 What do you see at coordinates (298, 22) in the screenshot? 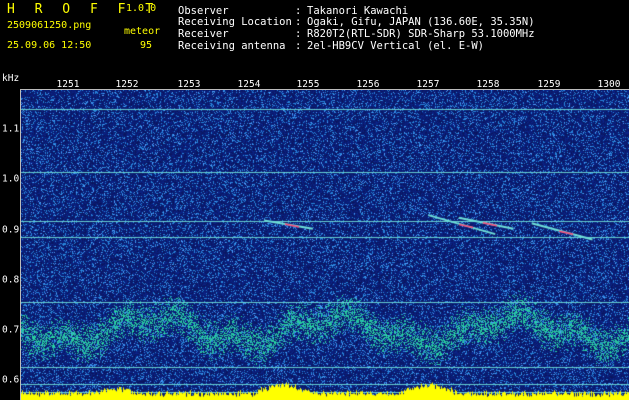
I see `location-colon: :` at bounding box center [298, 22].